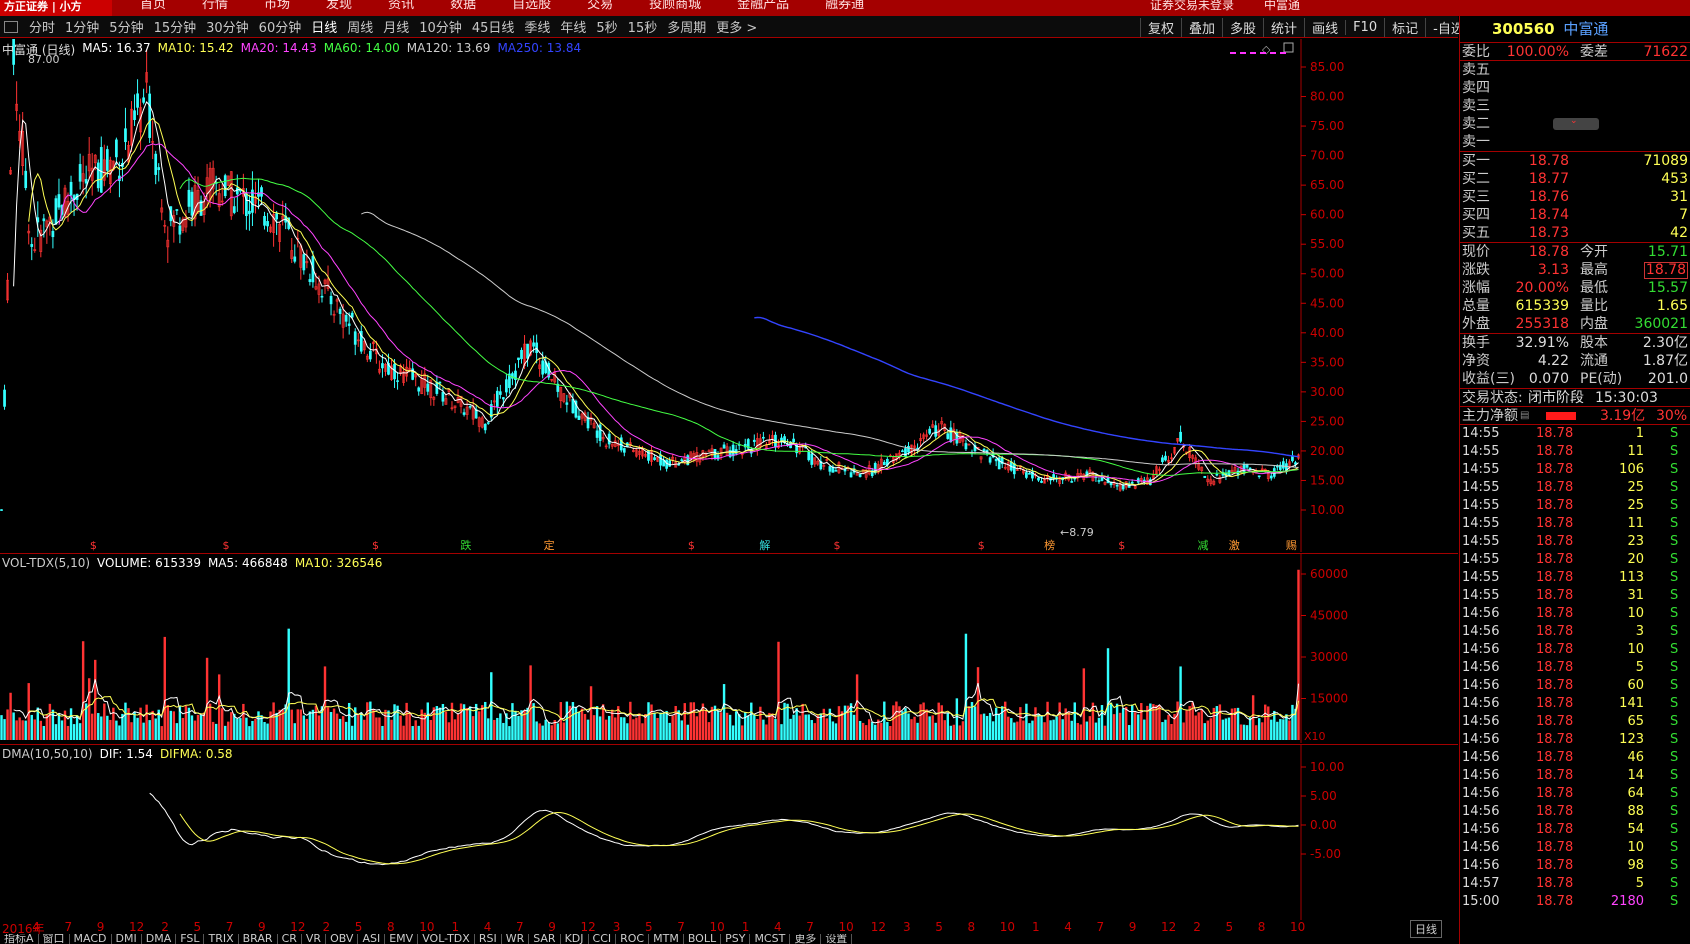 Image resolution: width=1690 pixels, height=944 pixels. Describe the element at coordinates (1404, 27) in the screenshot. I see `tool-button: 标记` at that location.